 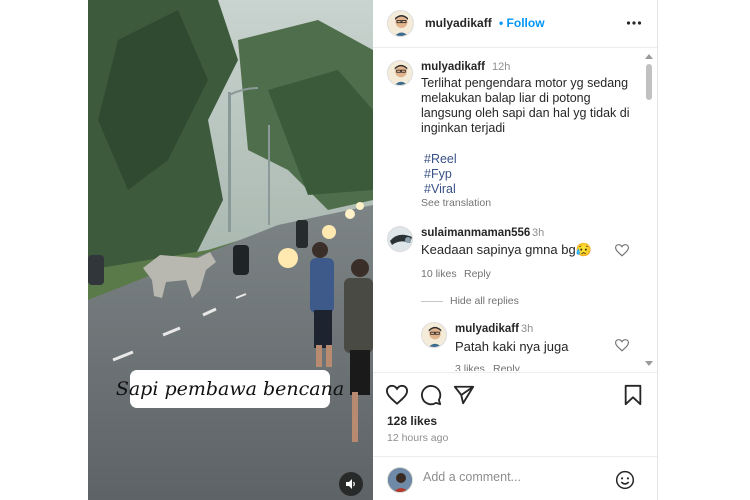 I want to click on comment-text: Keadaan sapinya gmna bg😥, so click(x=506, y=249).